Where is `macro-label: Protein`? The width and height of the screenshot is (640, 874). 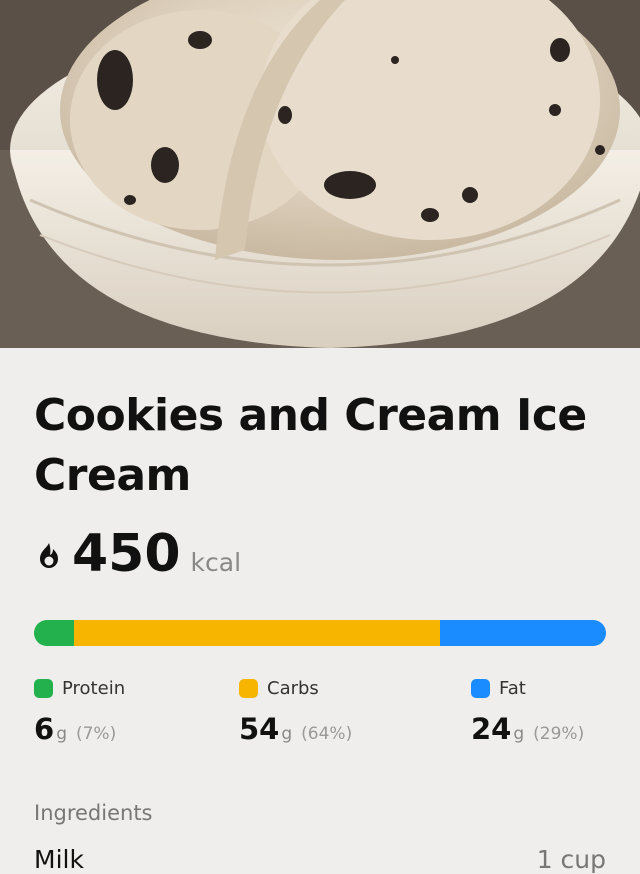 macro-label: Protein is located at coordinates (94, 688).